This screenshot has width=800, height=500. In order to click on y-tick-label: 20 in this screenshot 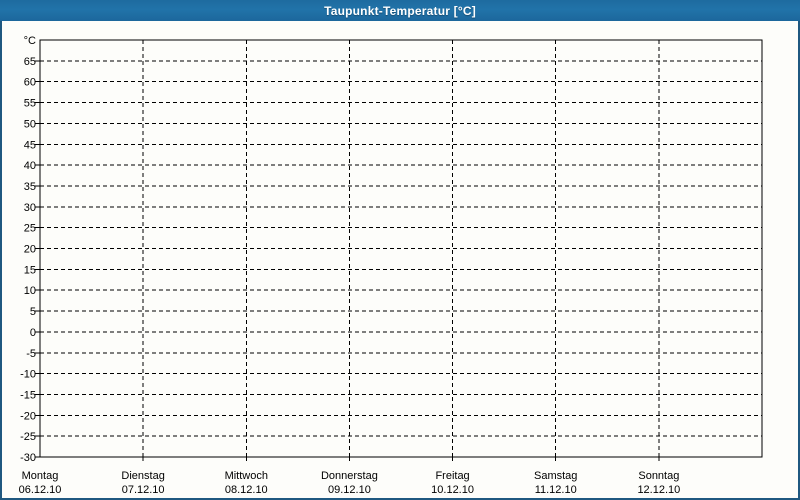, I will do `click(30, 250)`.